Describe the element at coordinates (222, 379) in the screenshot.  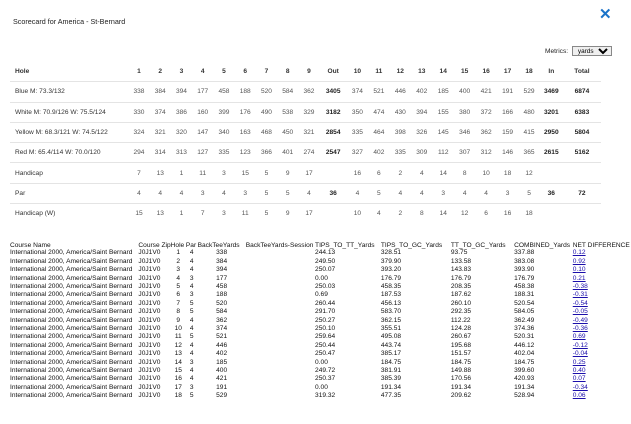
I see `table-cell: 421` at that location.